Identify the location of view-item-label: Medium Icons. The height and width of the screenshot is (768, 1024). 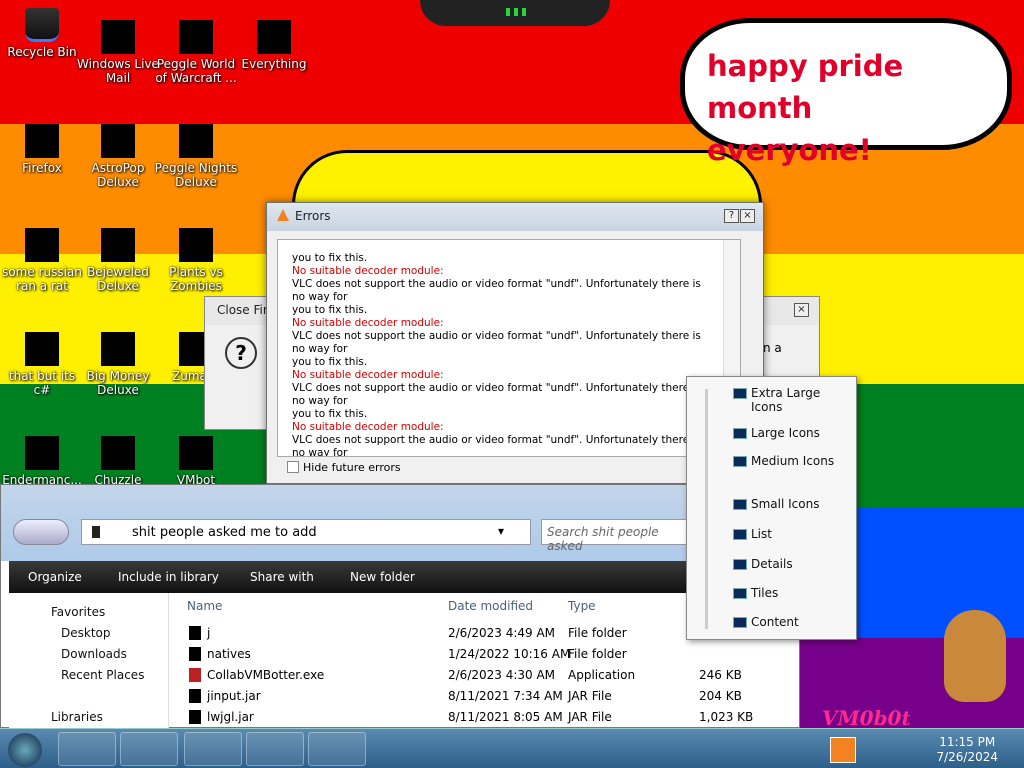
(793, 461).